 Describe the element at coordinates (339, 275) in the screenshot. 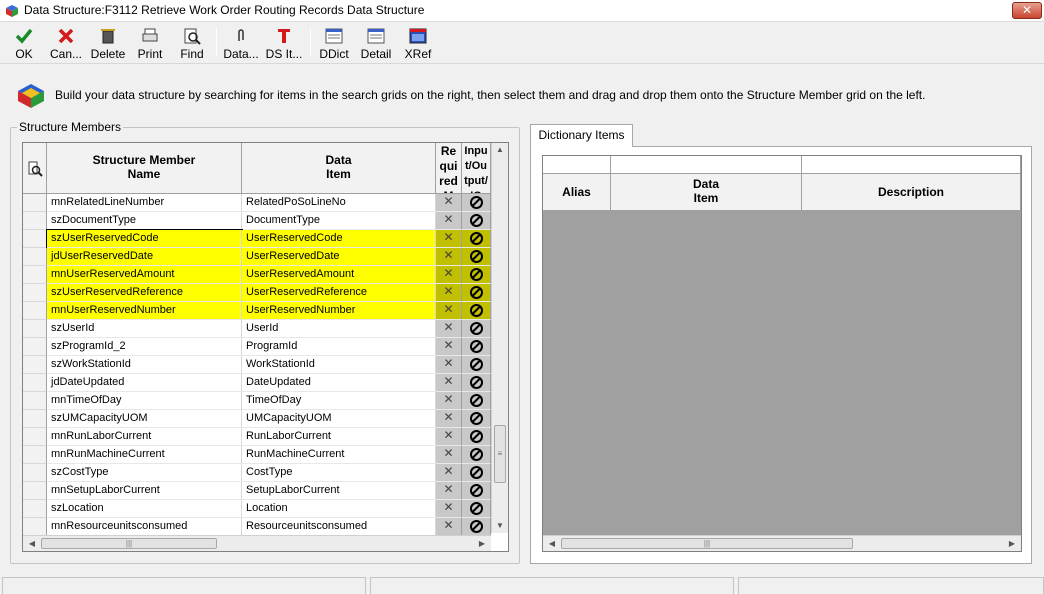

I see `data-item-cell: UserReservedAmount` at that location.